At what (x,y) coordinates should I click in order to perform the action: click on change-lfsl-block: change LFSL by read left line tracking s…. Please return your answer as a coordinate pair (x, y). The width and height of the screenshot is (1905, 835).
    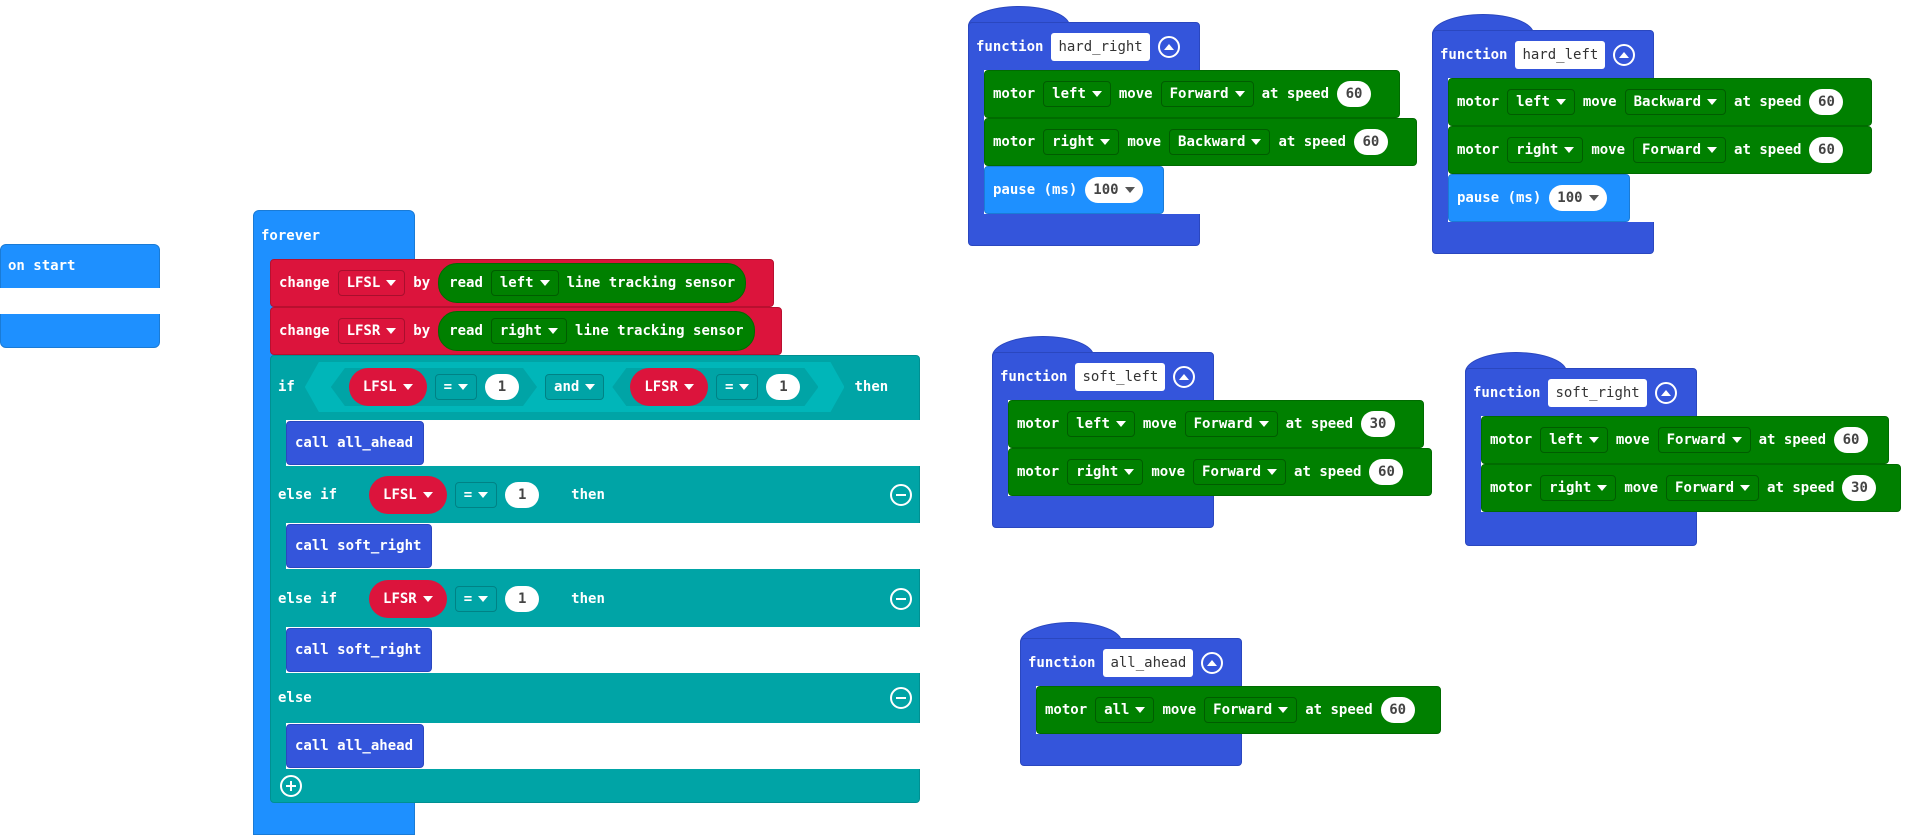
    Looking at the image, I should click on (522, 283).